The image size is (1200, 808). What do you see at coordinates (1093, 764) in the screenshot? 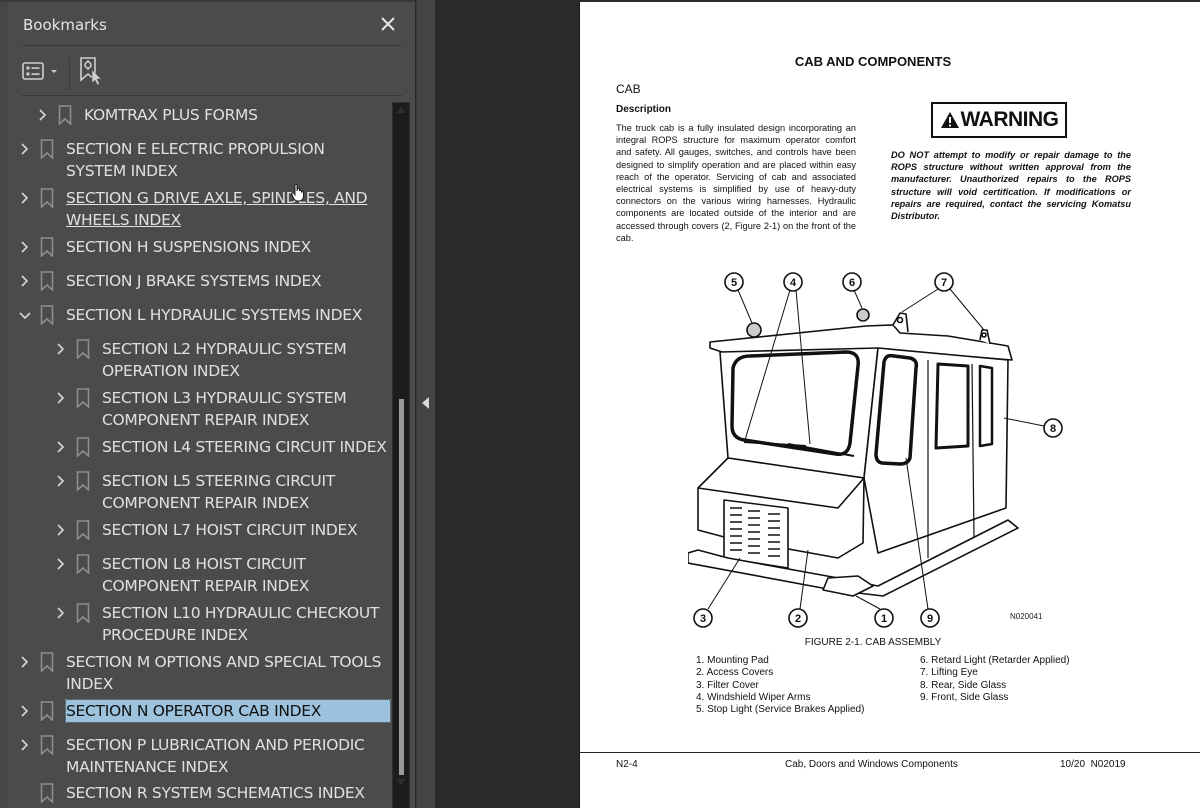
I see `footer-revision: 10/20 N02019` at bounding box center [1093, 764].